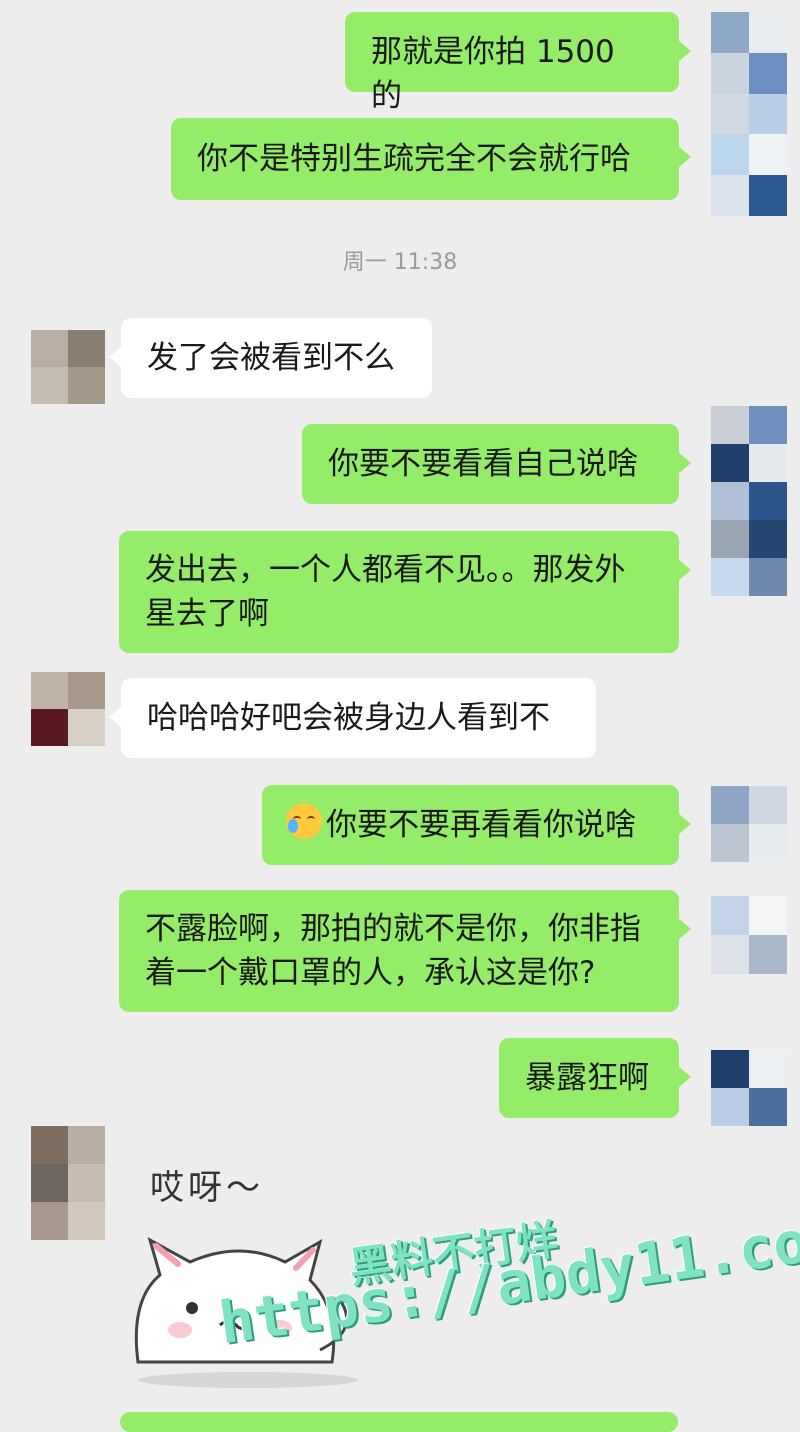  I want to click on message-bubble-sent: 暴露狂啊, so click(595, 1078).